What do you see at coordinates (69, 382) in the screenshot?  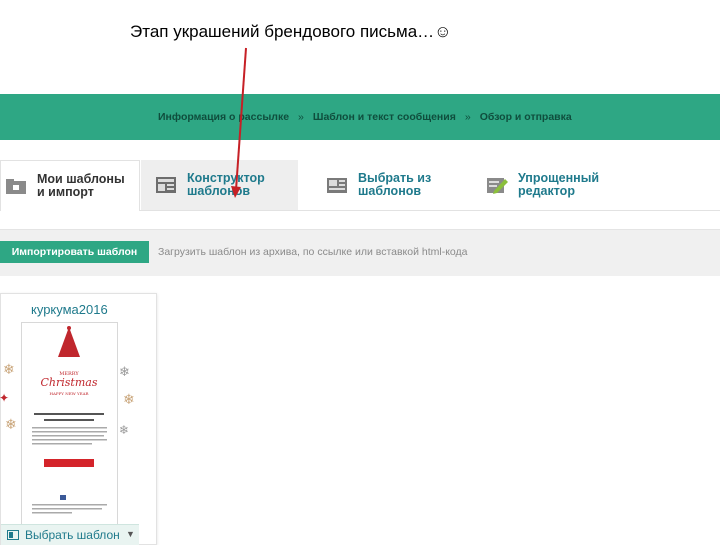 I see `preview-headline: Christmas` at bounding box center [69, 382].